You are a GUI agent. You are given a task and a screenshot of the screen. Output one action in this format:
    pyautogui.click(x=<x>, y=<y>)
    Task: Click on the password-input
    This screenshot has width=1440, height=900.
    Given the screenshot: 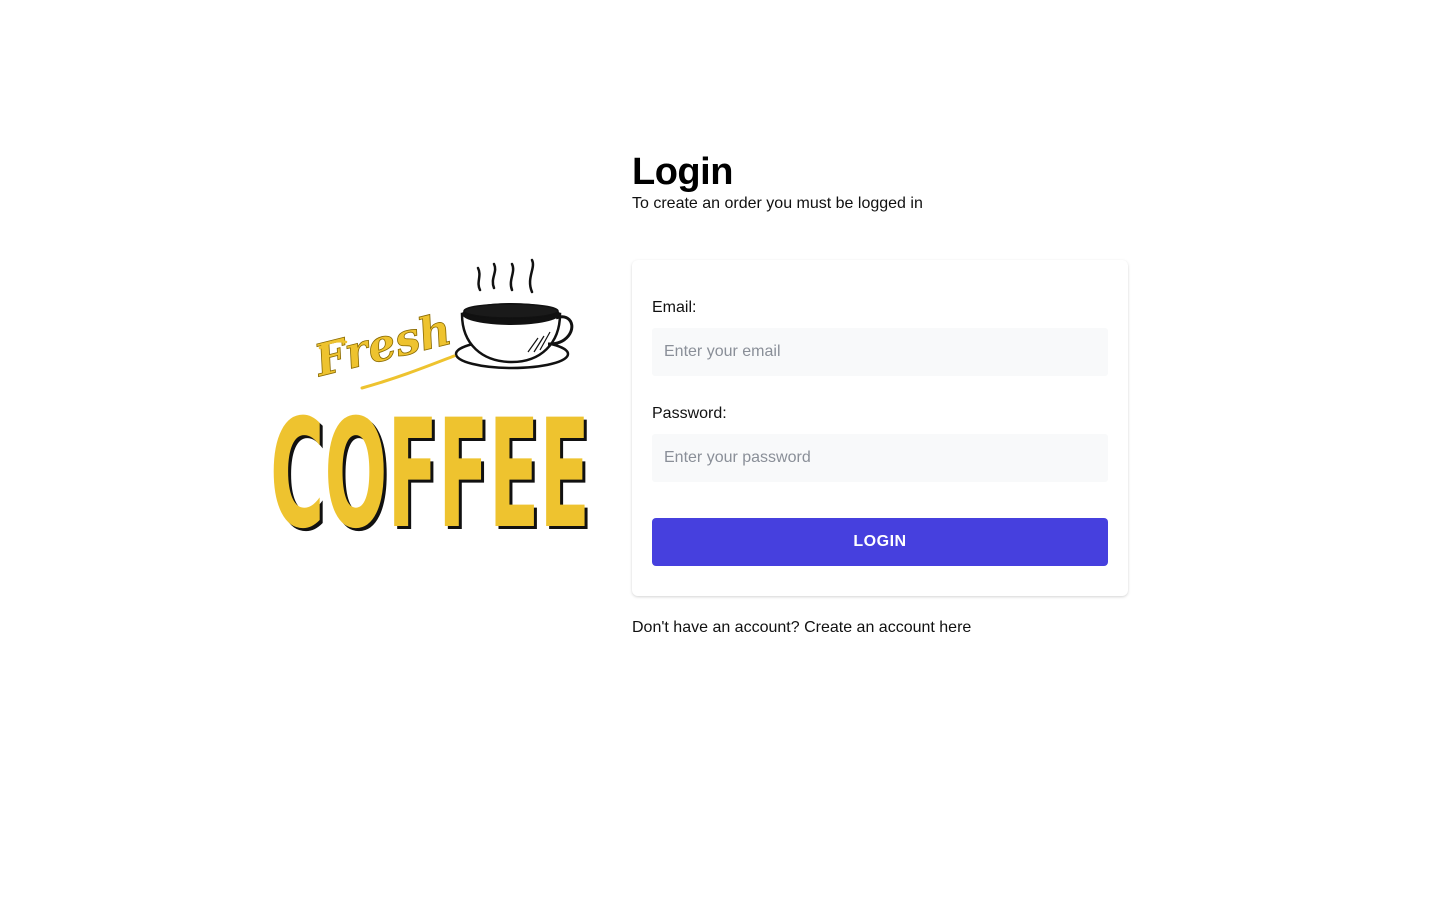 What is the action you would take?
    pyautogui.click(x=880, y=458)
    